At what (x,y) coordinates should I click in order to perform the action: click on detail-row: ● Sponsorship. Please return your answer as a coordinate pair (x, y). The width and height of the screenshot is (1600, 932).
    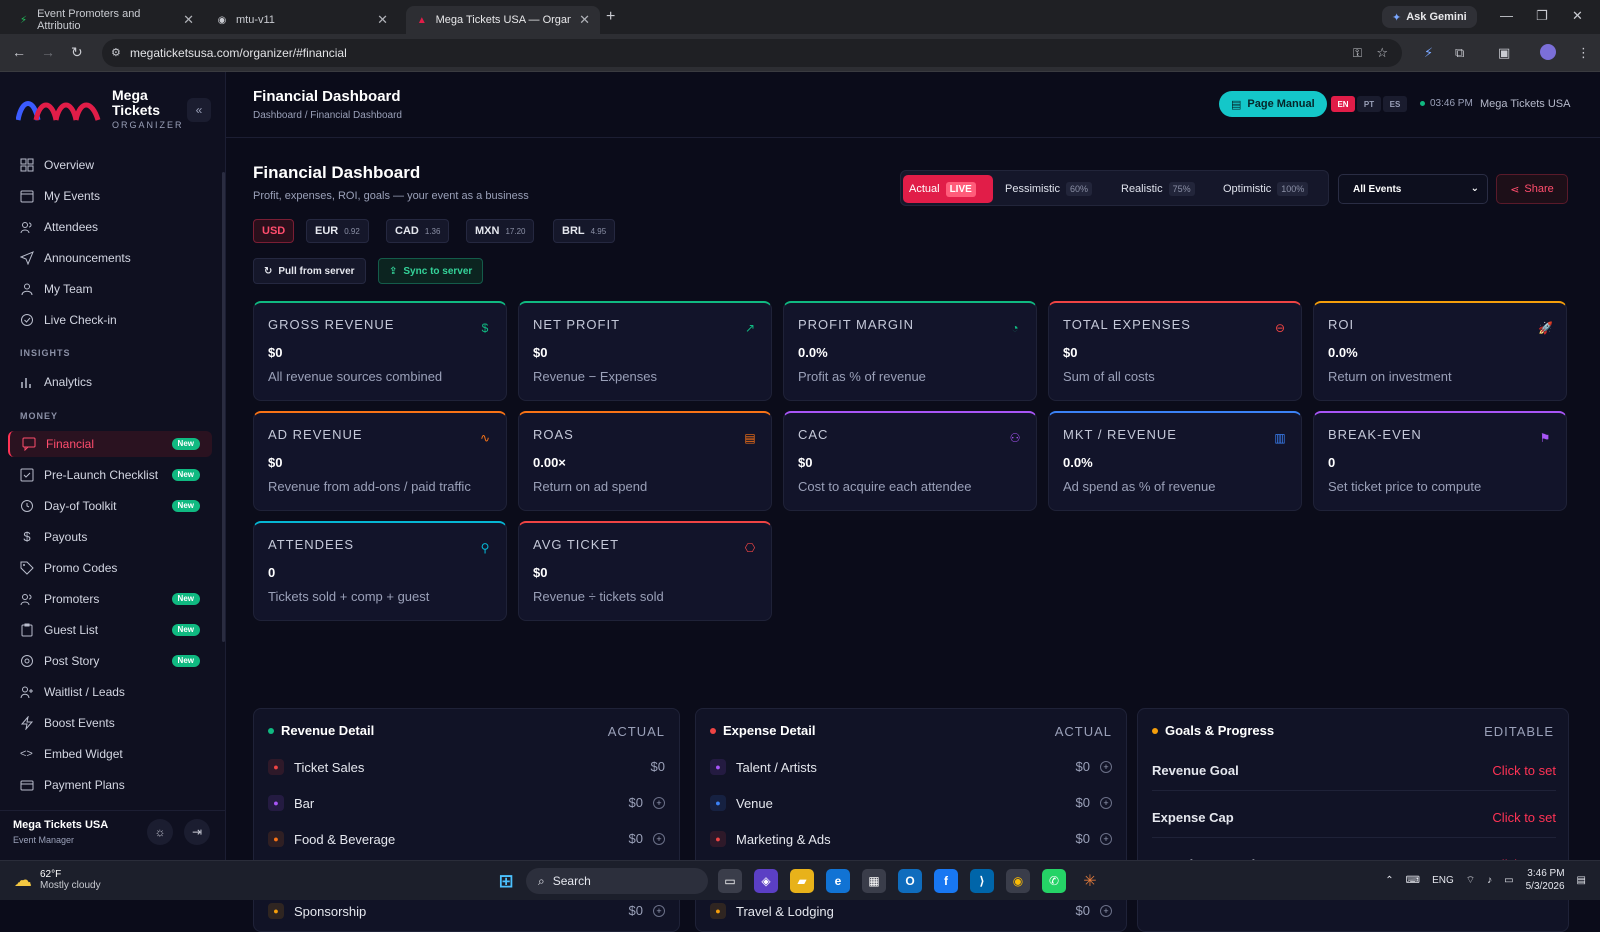
    Looking at the image, I should click on (317, 911).